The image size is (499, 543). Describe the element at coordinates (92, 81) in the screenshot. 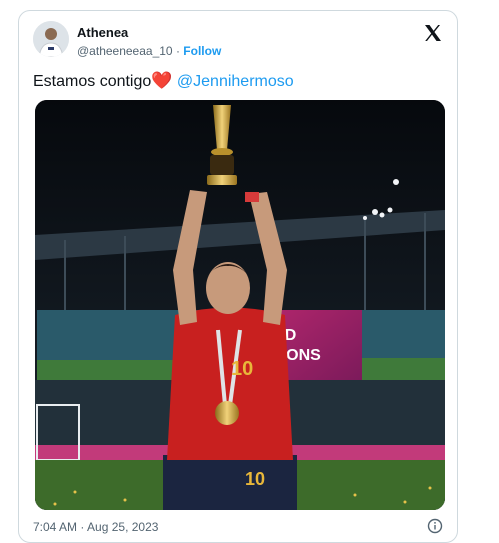

I see `tweet-body: Estamos contigo` at that location.